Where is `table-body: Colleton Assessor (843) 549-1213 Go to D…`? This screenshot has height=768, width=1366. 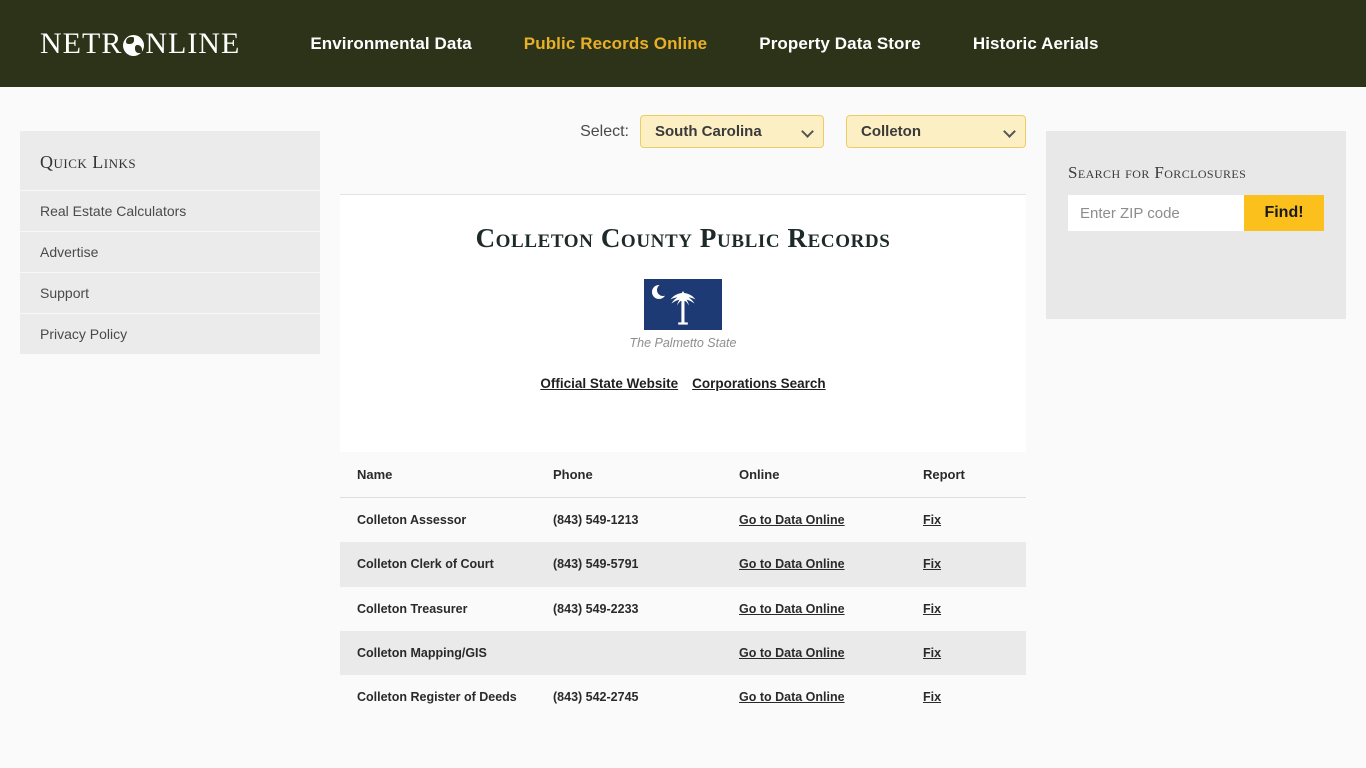 table-body: Colleton Assessor (843) 549-1213 Go to D… is located at coordinates (683, 609).